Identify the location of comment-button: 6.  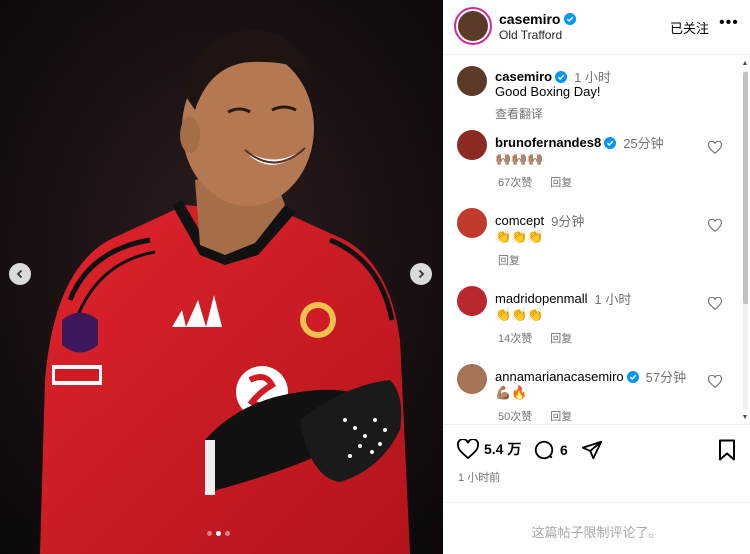
(550, 450).